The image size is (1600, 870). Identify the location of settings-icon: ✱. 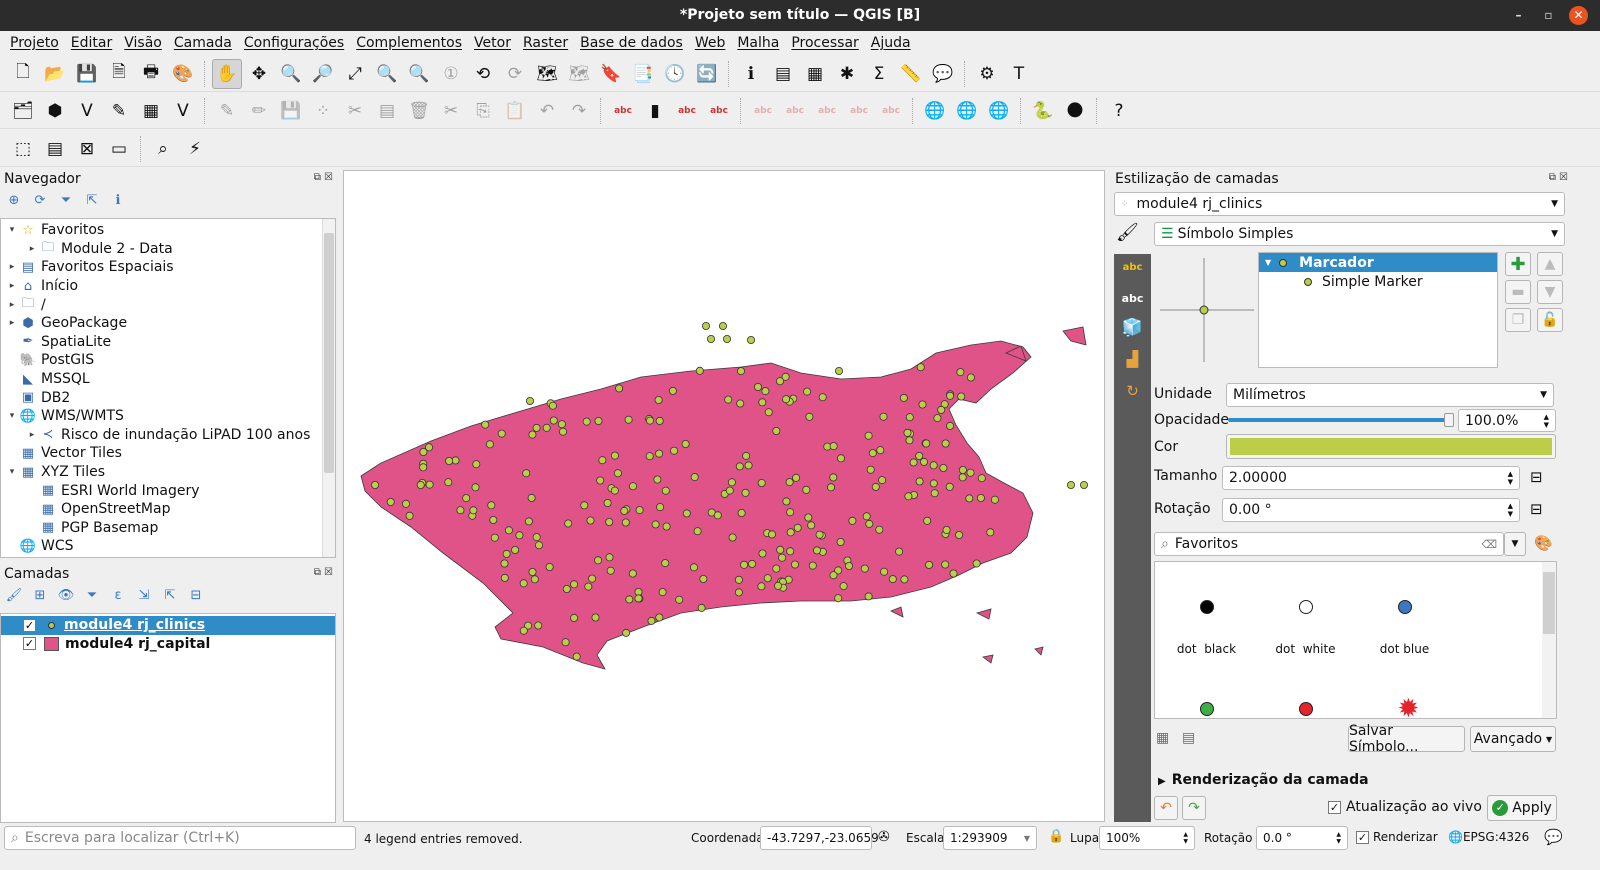
(847, 74).